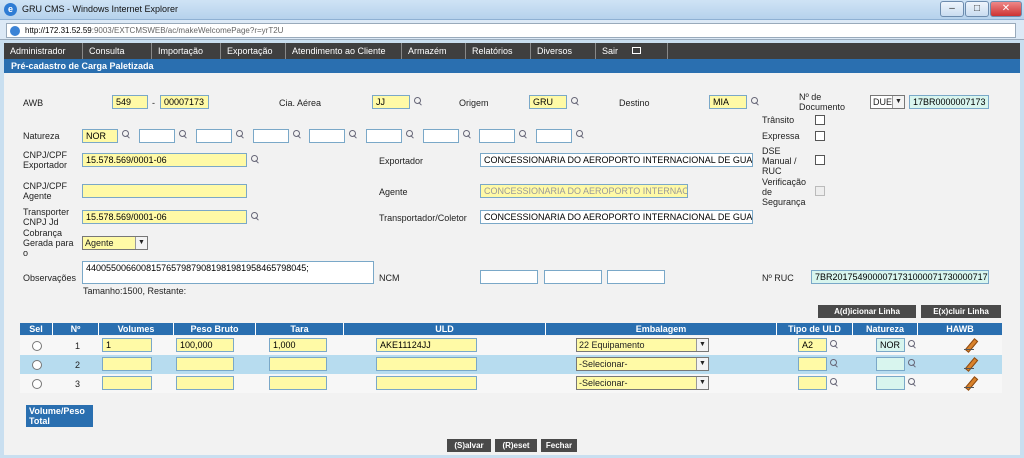  I want to click on expressa-checkbox, so click(820, 136).